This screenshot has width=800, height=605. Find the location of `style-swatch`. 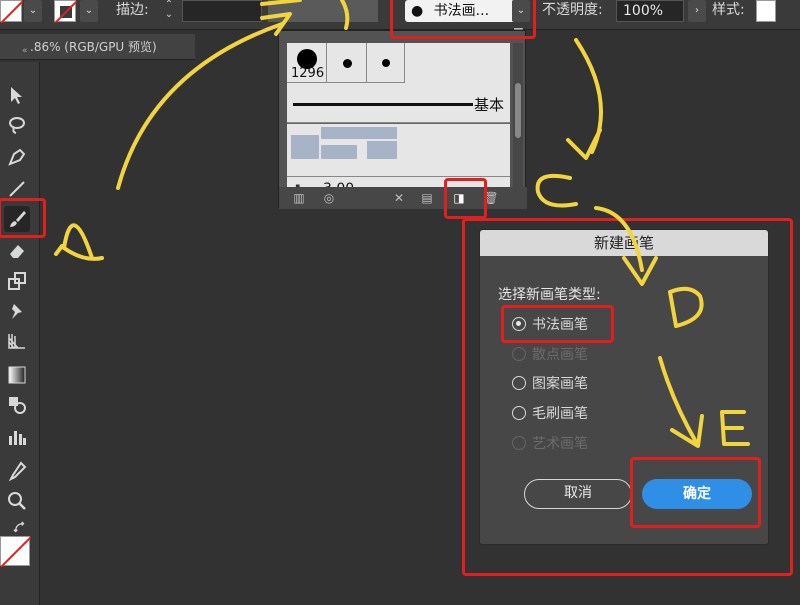

style-swatch is located at coordinates (766, 11).